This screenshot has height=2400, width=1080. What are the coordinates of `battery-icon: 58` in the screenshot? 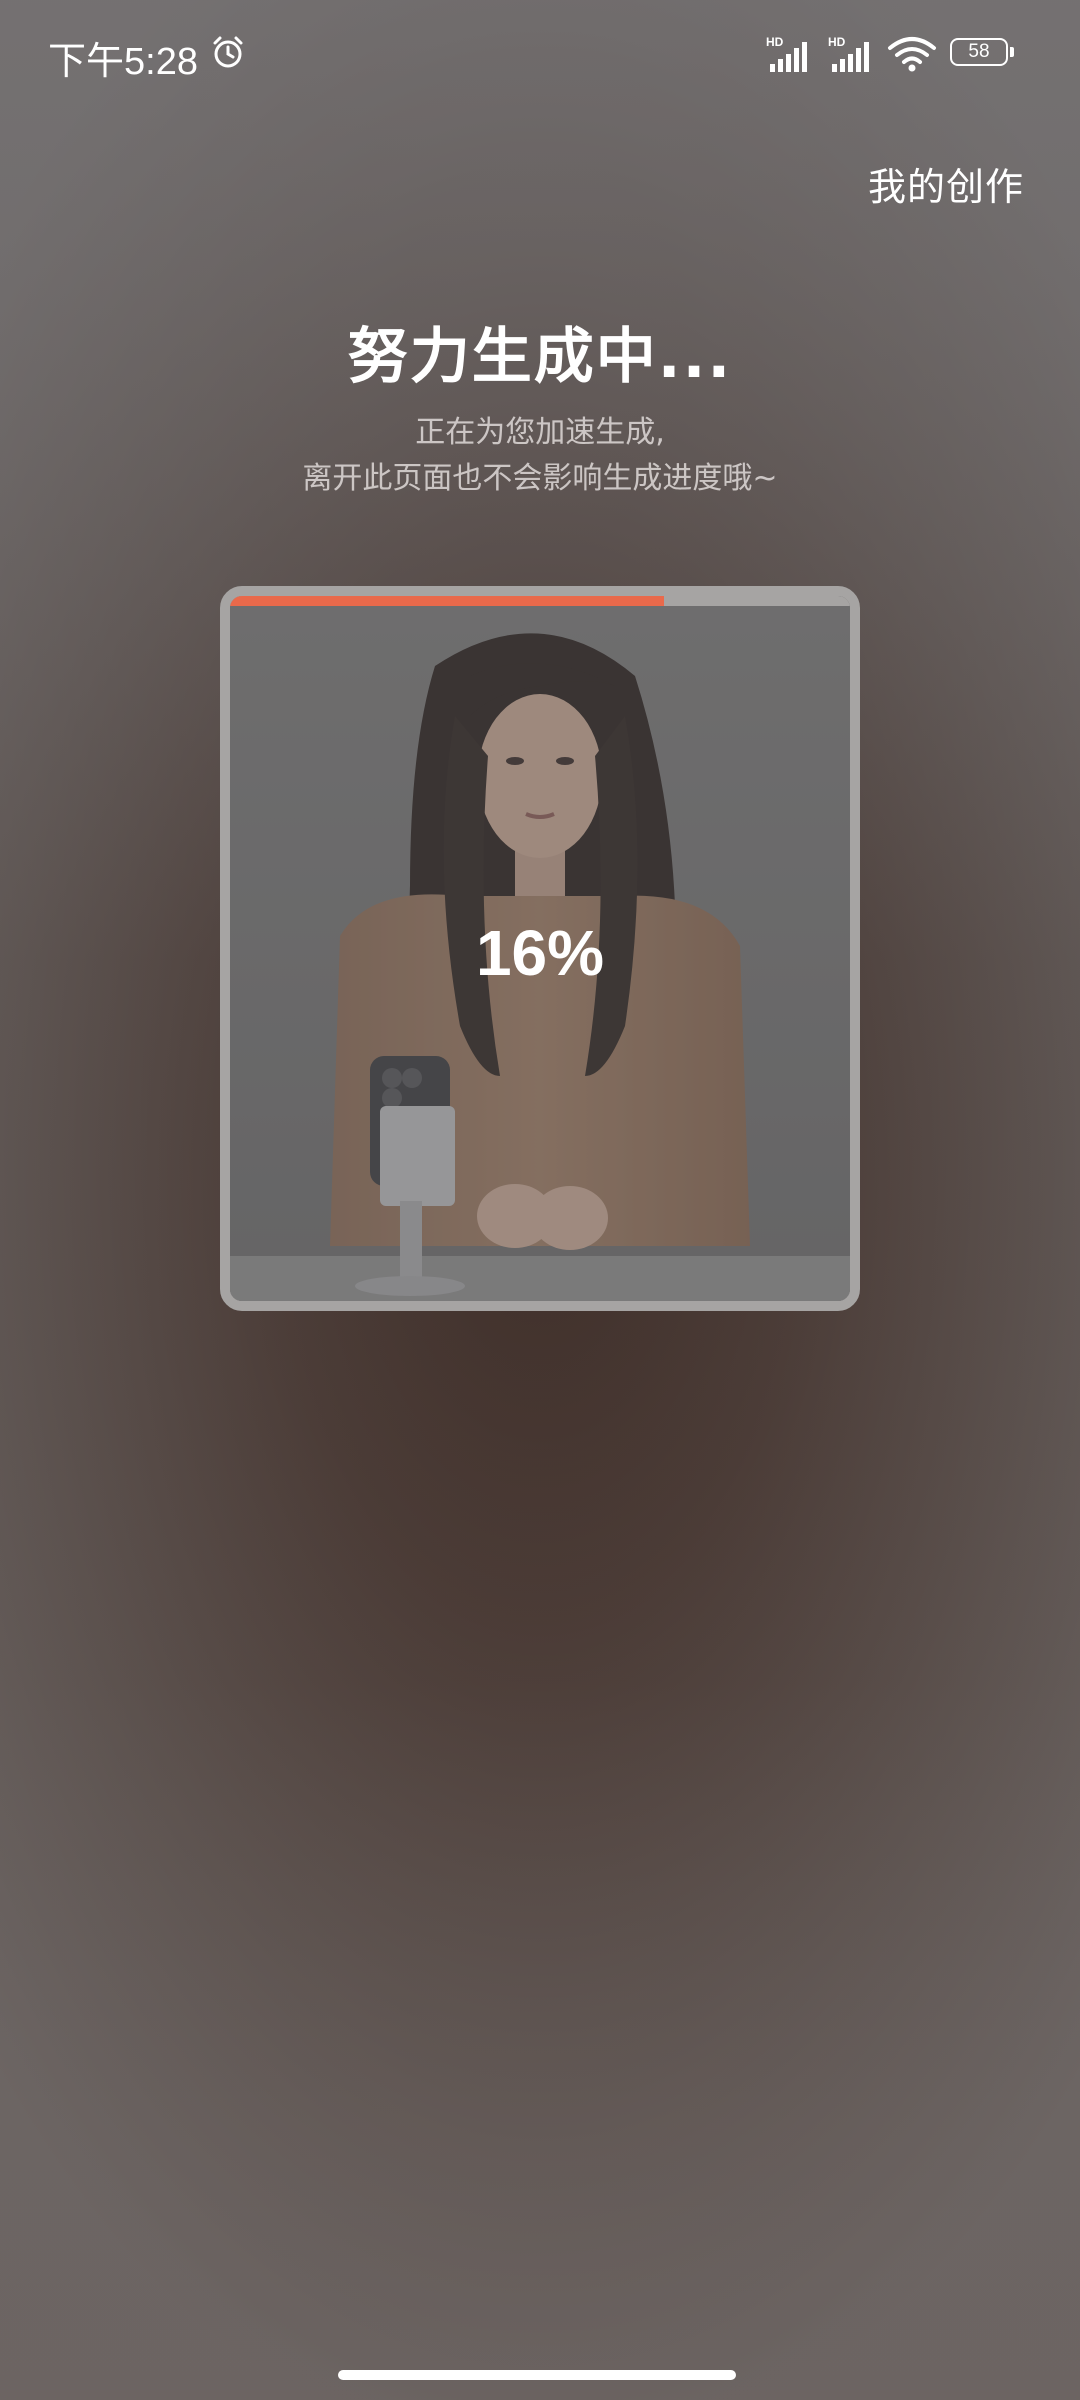 It's located at (982, 53).